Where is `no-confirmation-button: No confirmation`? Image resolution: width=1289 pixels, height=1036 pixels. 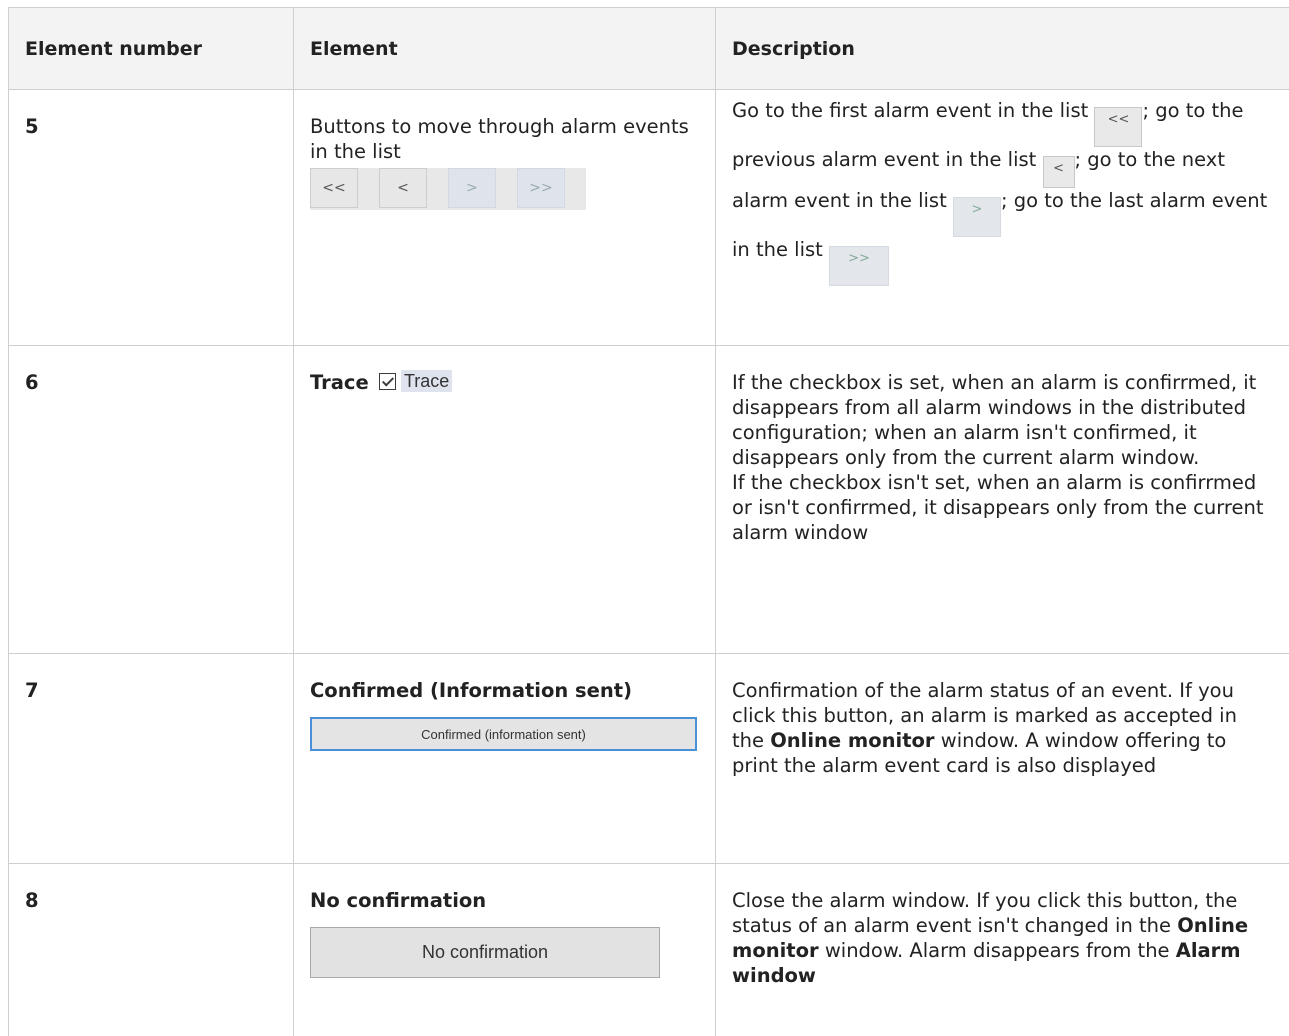 no-confirmation-button: No confirmation is located at coordinates (485, 952).